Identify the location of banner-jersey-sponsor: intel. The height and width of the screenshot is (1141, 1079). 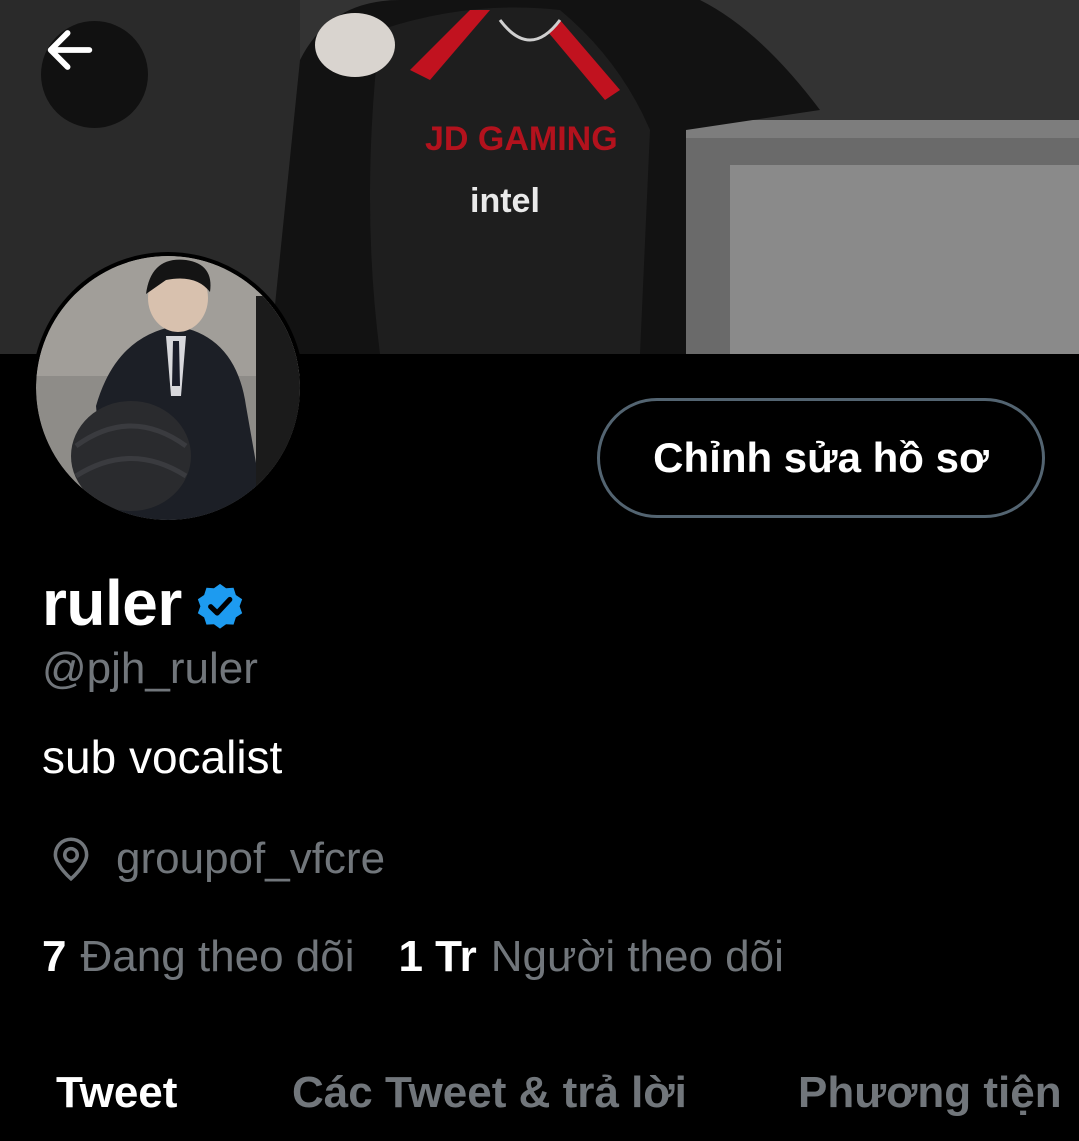
(505, 201).